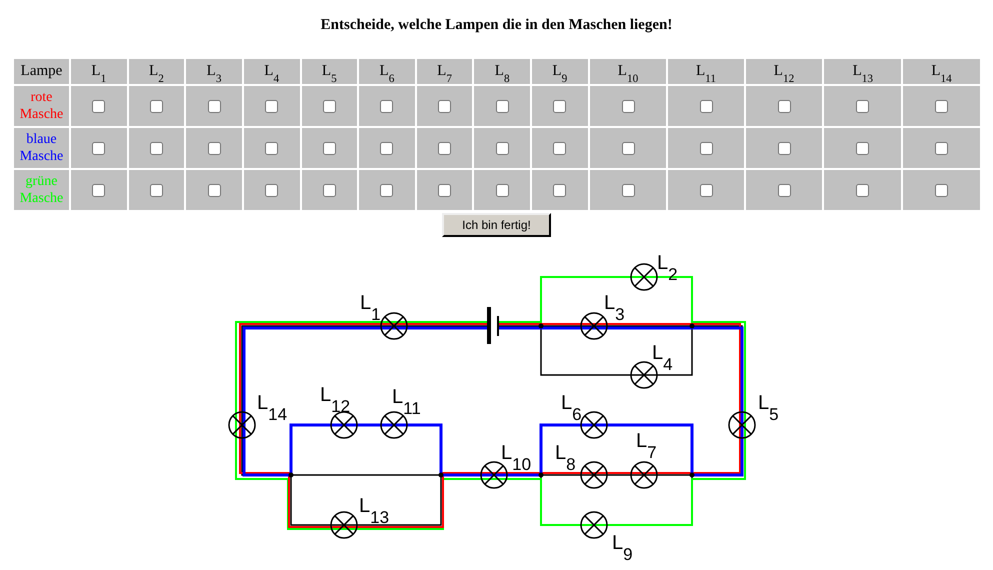 This screenshot has height=570, width=993. Describe the element at coordinates (614, 308) in the screenshot. I see `lamp-label: L$_{3}$` at that location.